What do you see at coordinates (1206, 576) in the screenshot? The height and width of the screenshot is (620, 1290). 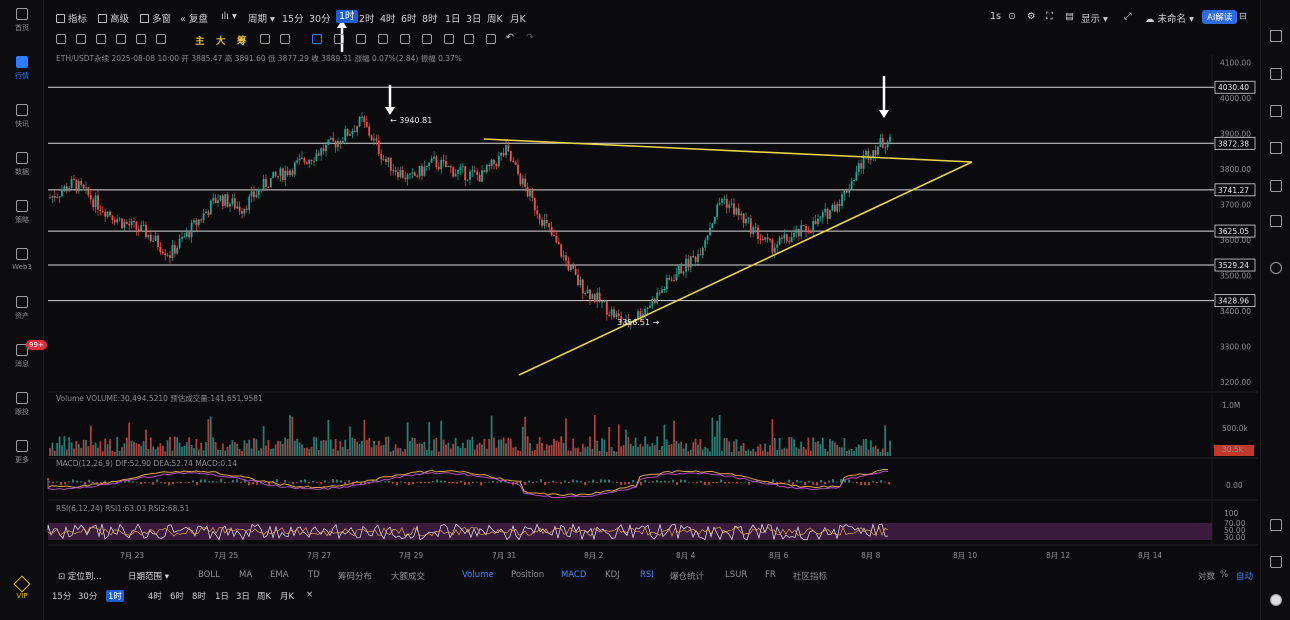 I see `log-toggle: 对数` at bounding box center [1206, 576].